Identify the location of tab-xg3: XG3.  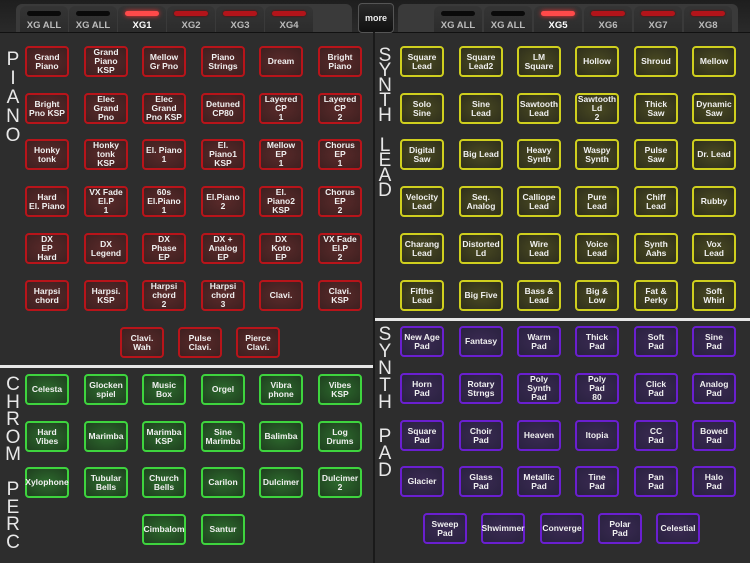
(240, 19).